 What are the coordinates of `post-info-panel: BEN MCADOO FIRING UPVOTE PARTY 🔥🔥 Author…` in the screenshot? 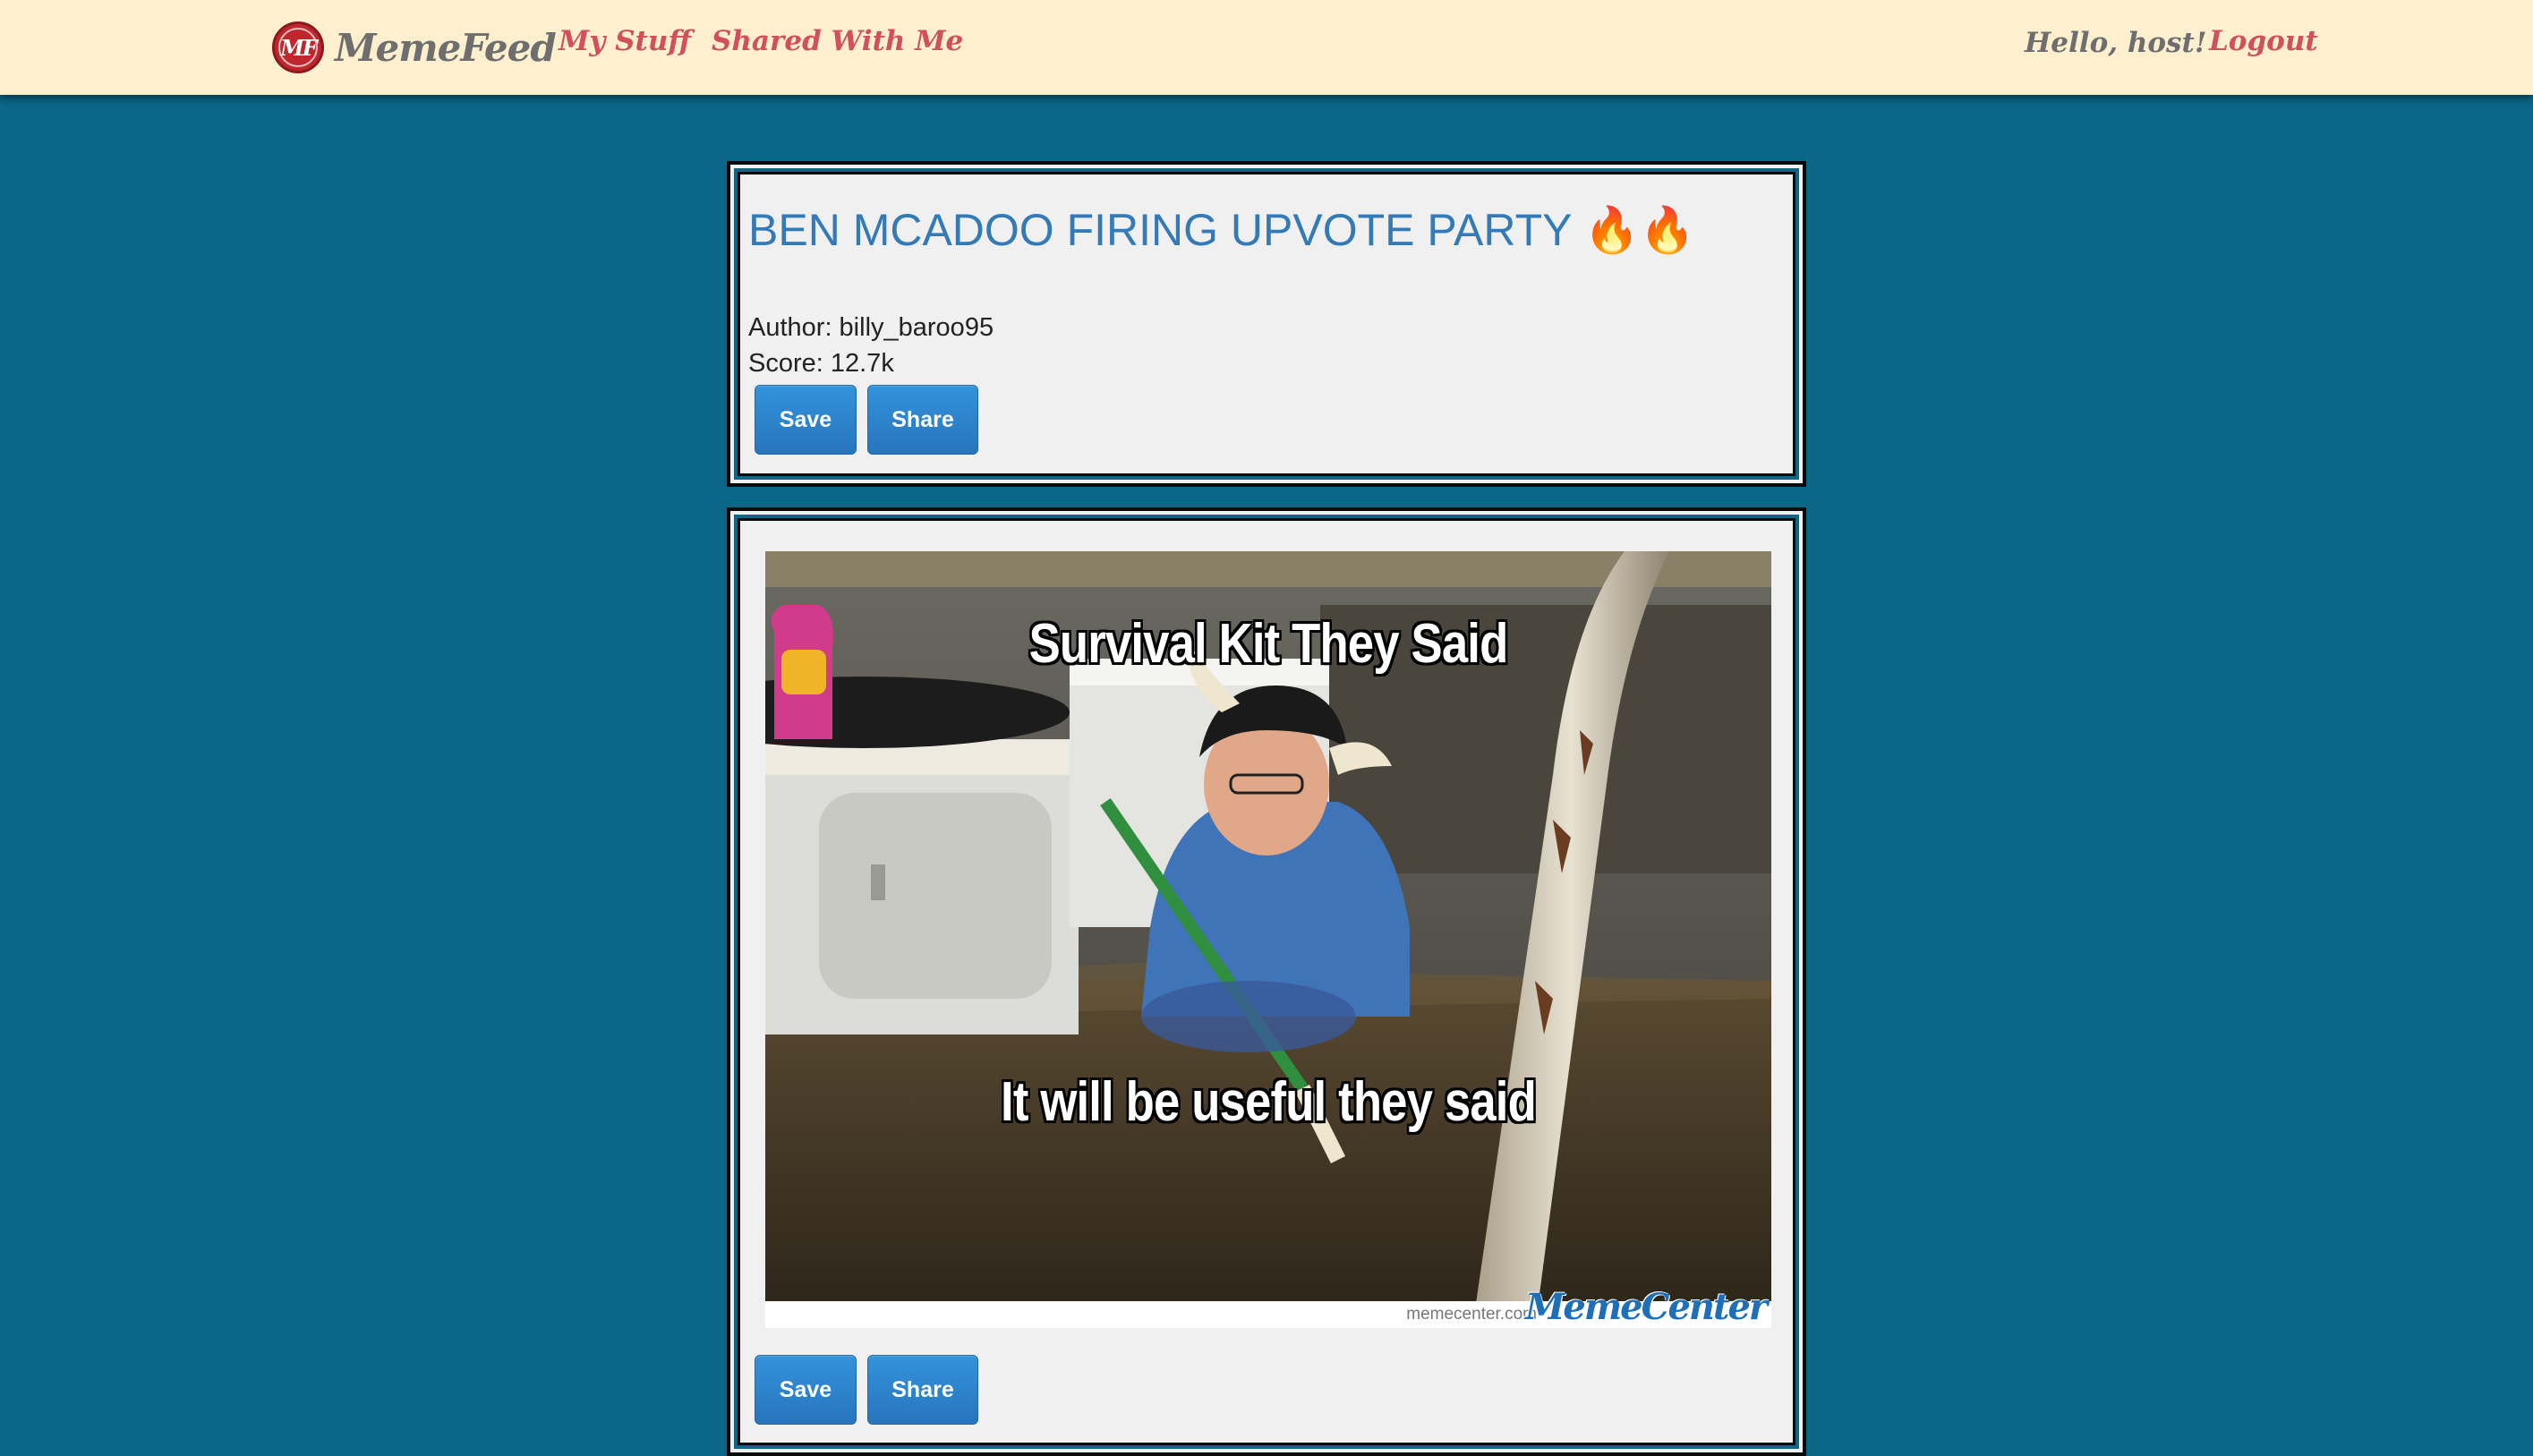 It's located at (1266, 324).